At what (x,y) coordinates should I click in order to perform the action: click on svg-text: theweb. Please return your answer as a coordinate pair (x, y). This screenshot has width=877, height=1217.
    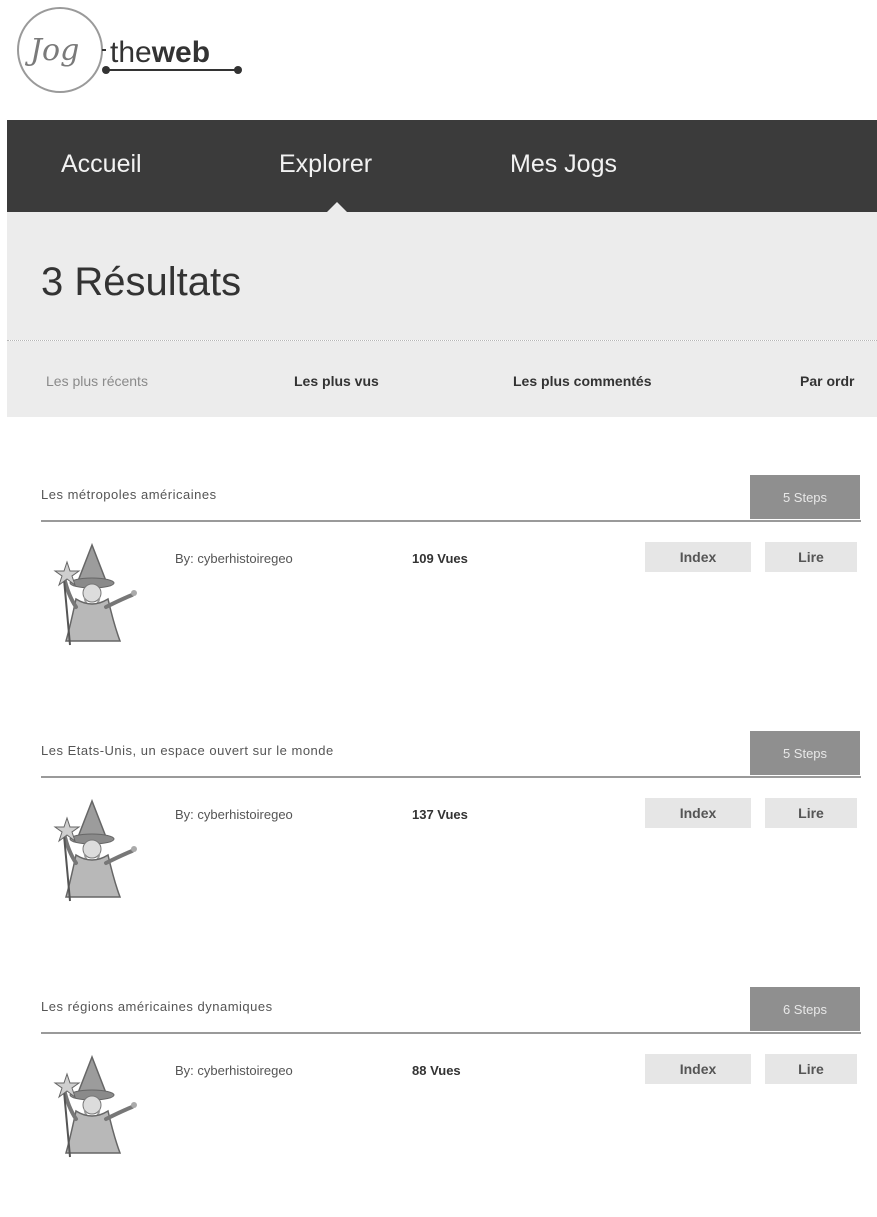
    Looking at the image, I should click on (160, 52).